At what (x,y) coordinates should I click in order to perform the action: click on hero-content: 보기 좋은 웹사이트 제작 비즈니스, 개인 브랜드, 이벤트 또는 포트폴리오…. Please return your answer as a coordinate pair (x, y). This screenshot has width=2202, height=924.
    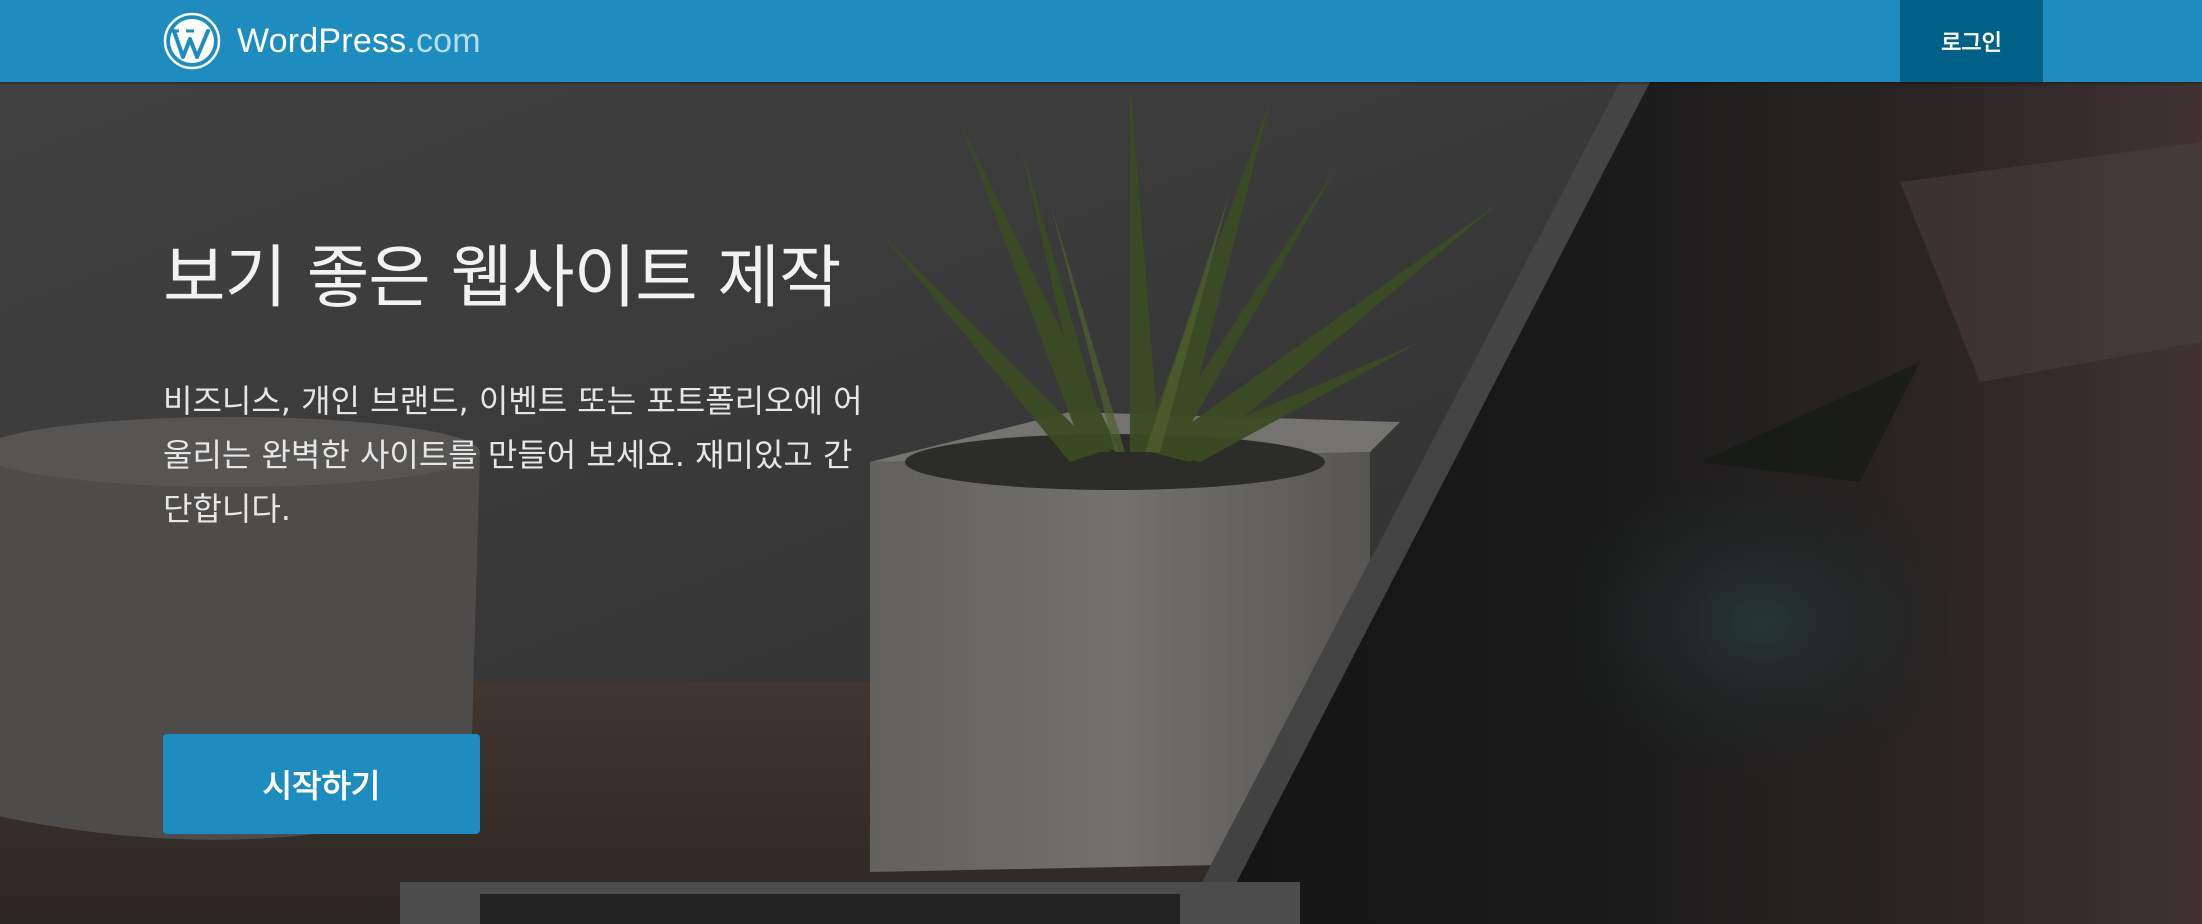
    Looking at the image, I should click on (523, 387).